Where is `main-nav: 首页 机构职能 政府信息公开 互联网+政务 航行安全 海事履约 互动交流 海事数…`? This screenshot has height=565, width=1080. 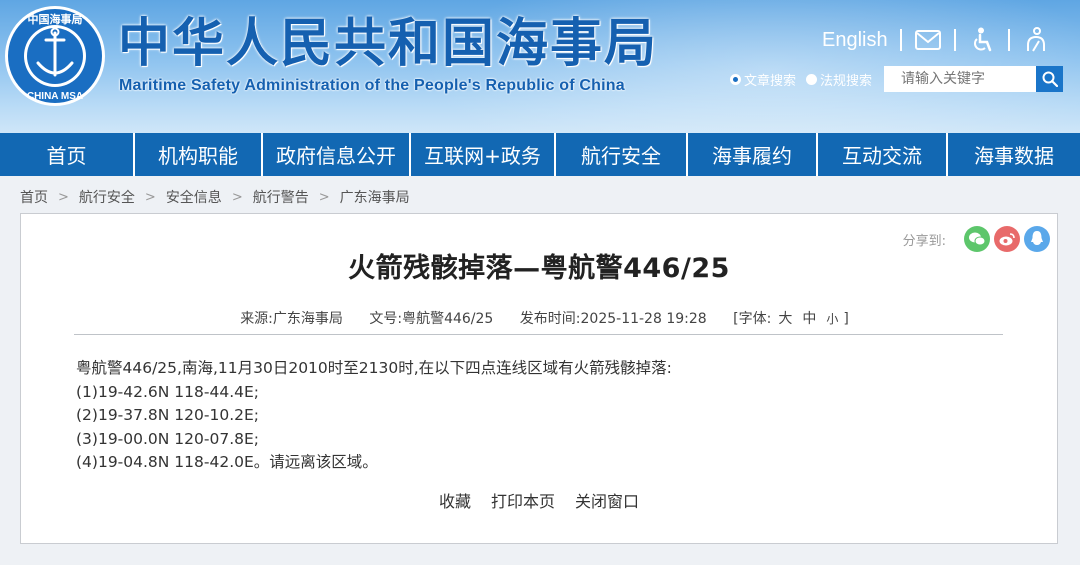 main-nav: 首页 机构职能 政府信息公开 互联网+政务 航行安全 海事履约 互动交流 海事数… is located at coordinates (540, 154).